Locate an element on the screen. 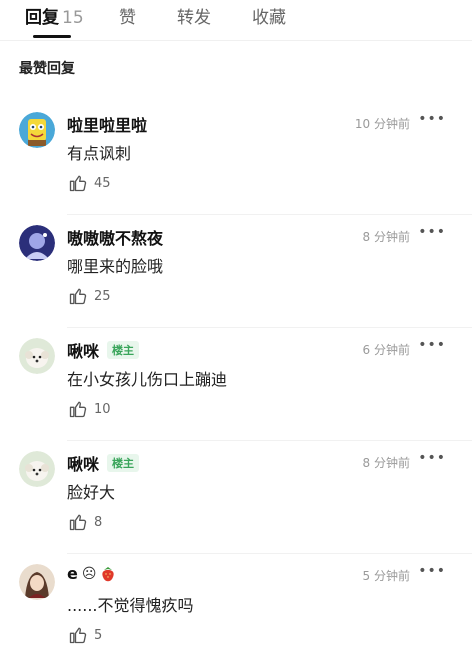  timestamp: 5 分钟前 is located at coordinates (386, 576).